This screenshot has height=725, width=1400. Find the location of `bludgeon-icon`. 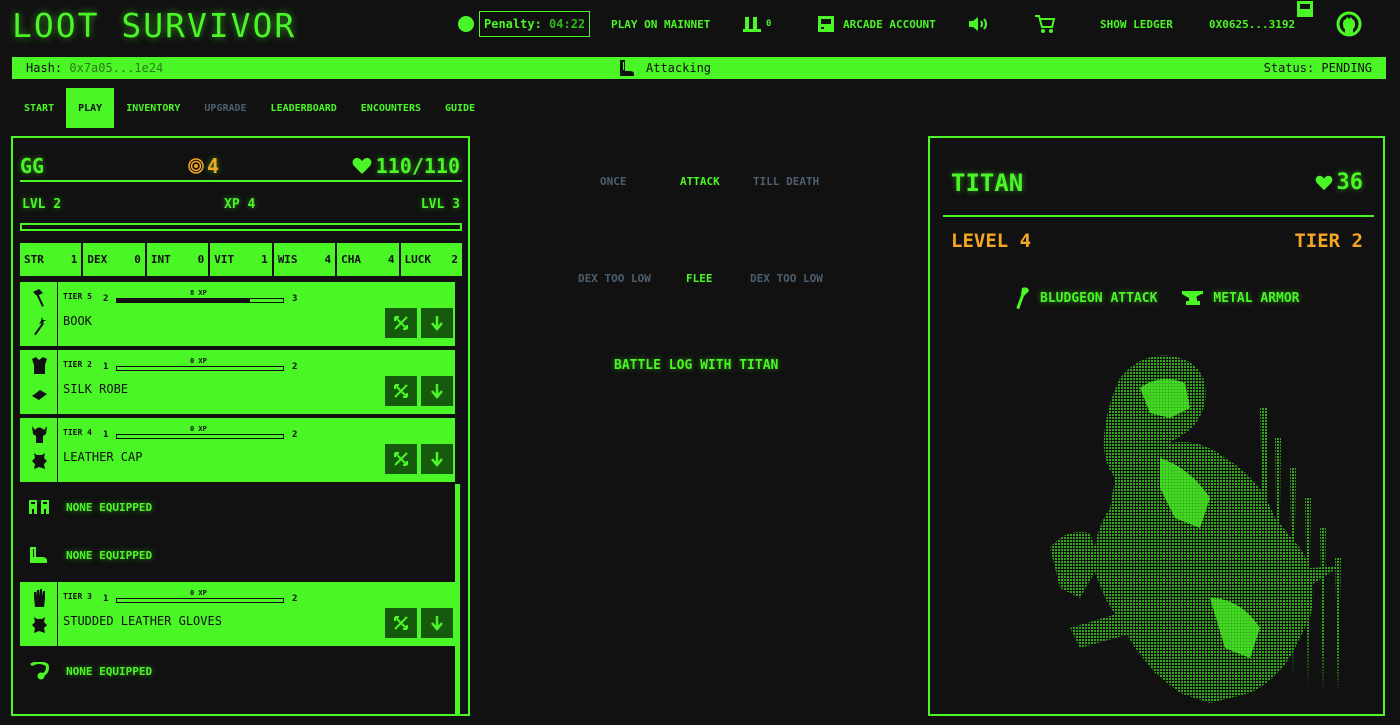

bludgeon-icon is located at coordinates (1022, 298).